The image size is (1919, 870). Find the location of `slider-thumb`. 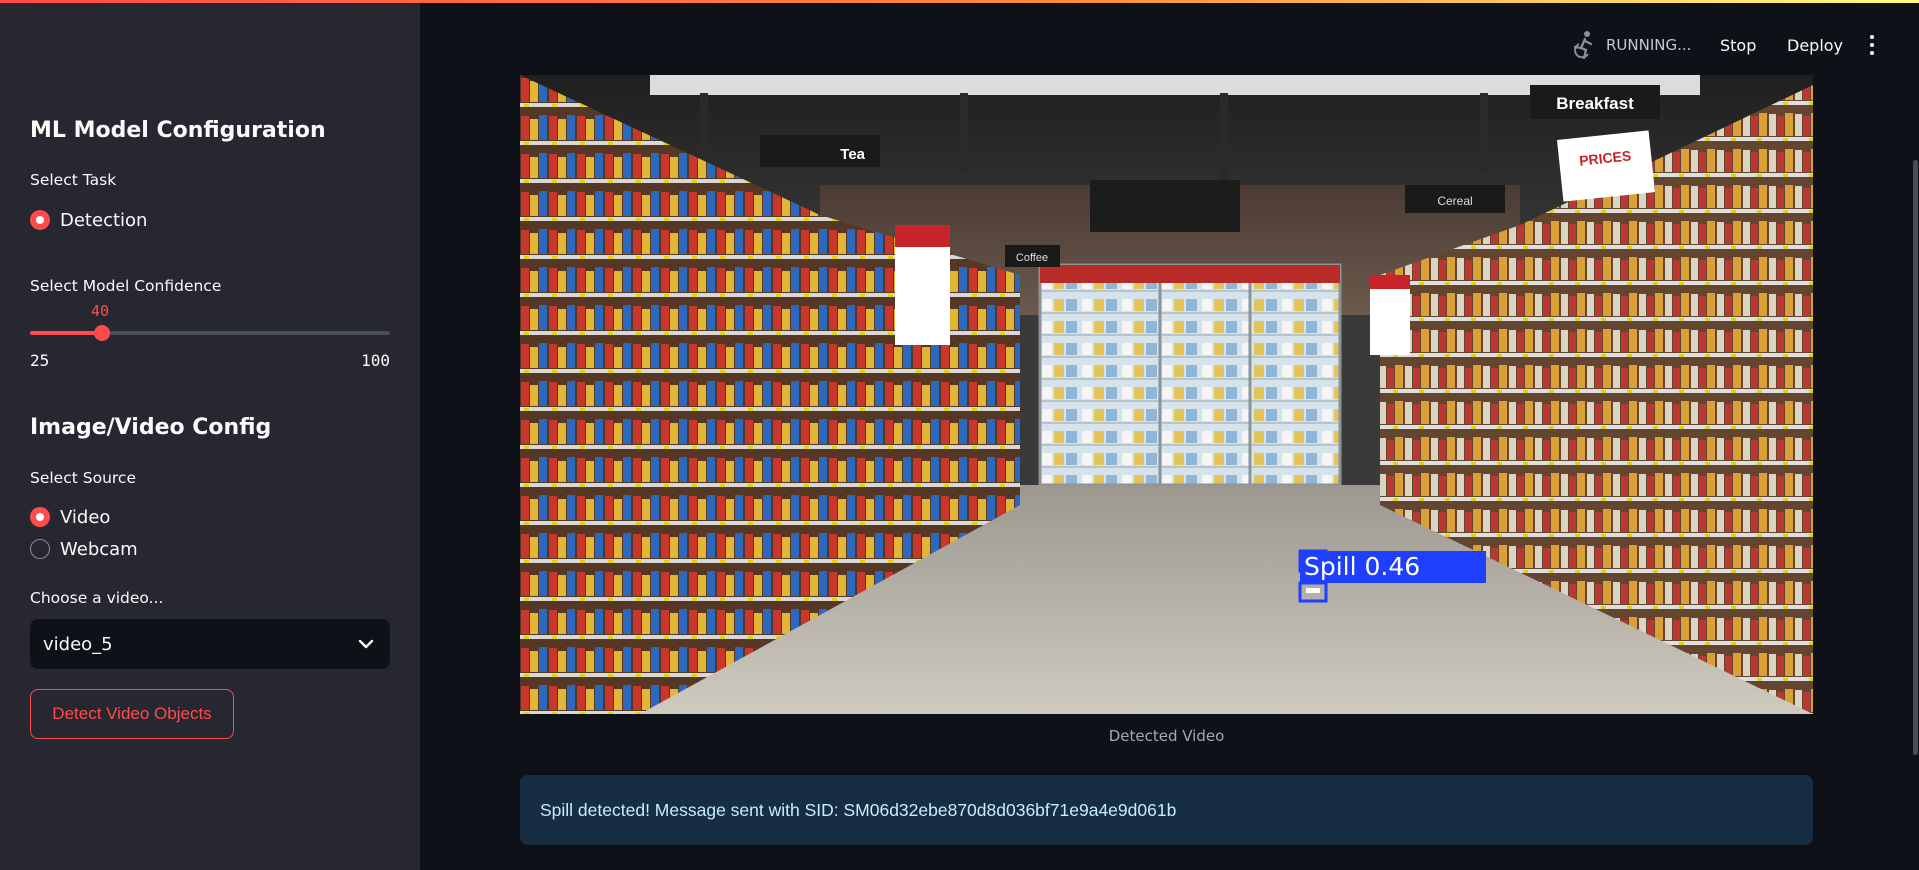

slider-thumb is located at coordinates (102, 333).